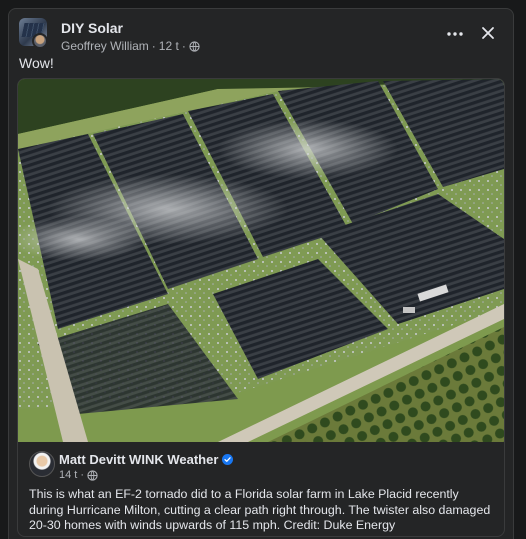  I want to click on shared-post-meta: 14 t ·, so click(78, 475).